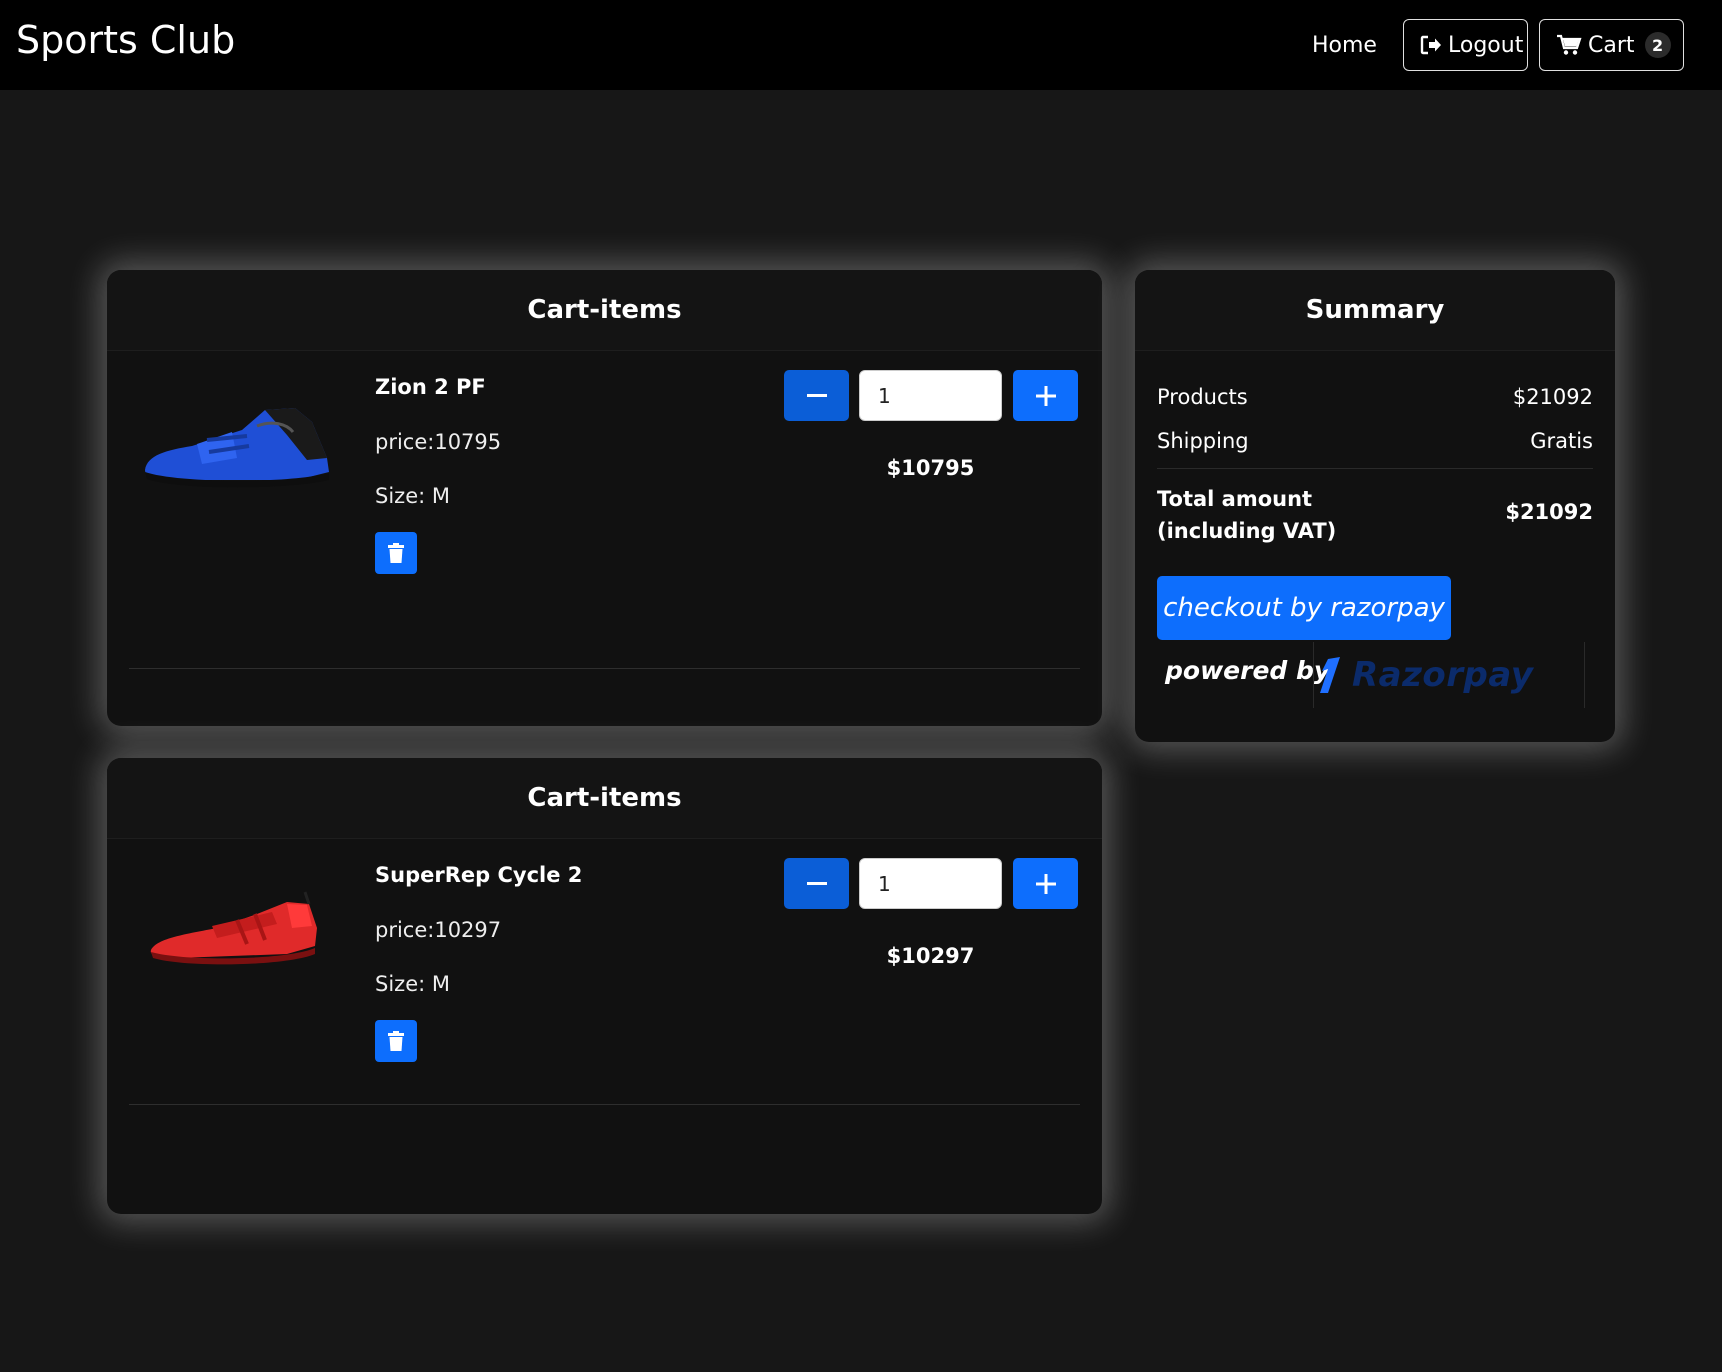 Image resolution: width=1722 pixels, height=1372 pixels. Describe the element at coordinates (1304, 608) in the screenshot. I see `checkout-button: checkout by razorpay` at that location.